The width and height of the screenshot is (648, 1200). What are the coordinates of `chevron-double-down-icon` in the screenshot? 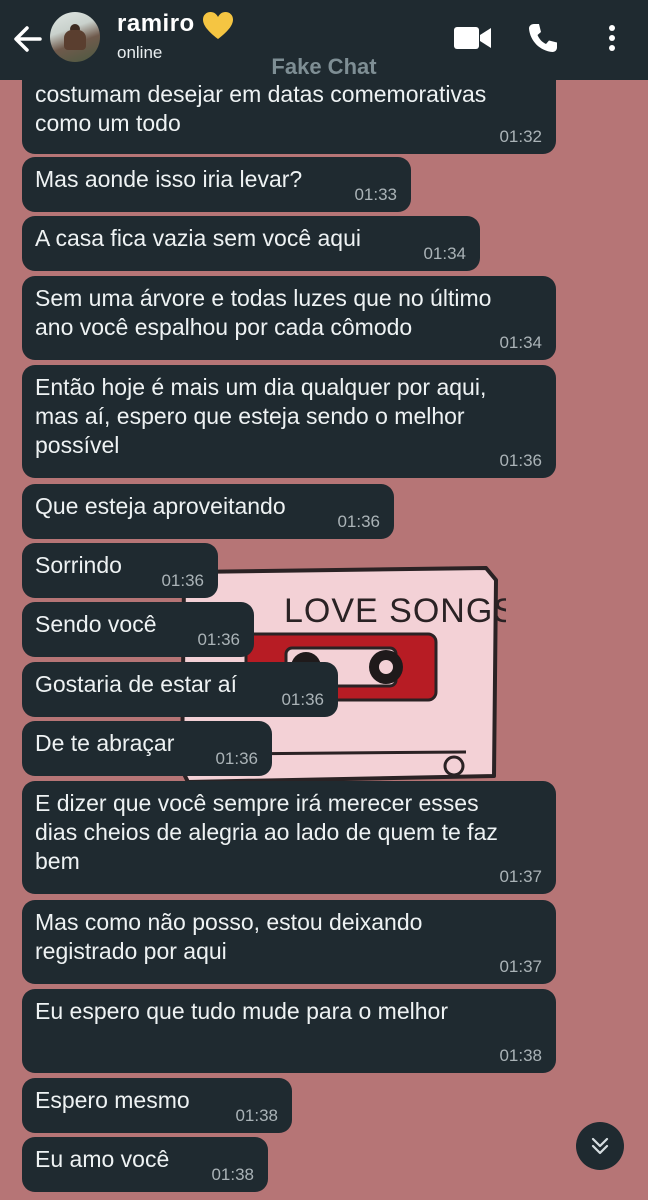 It's located at (600, 1146).